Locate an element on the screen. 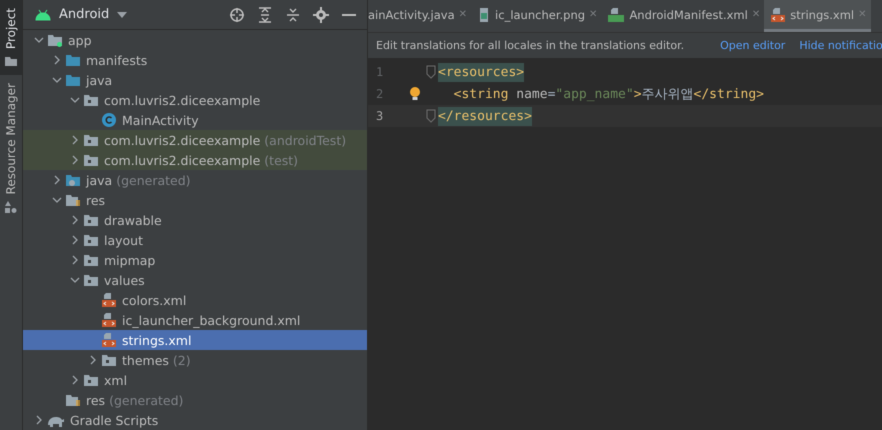 Image resolution: width=882 pixels, height=430 pixels. collapse-icon is located at coordinates (293, 14).